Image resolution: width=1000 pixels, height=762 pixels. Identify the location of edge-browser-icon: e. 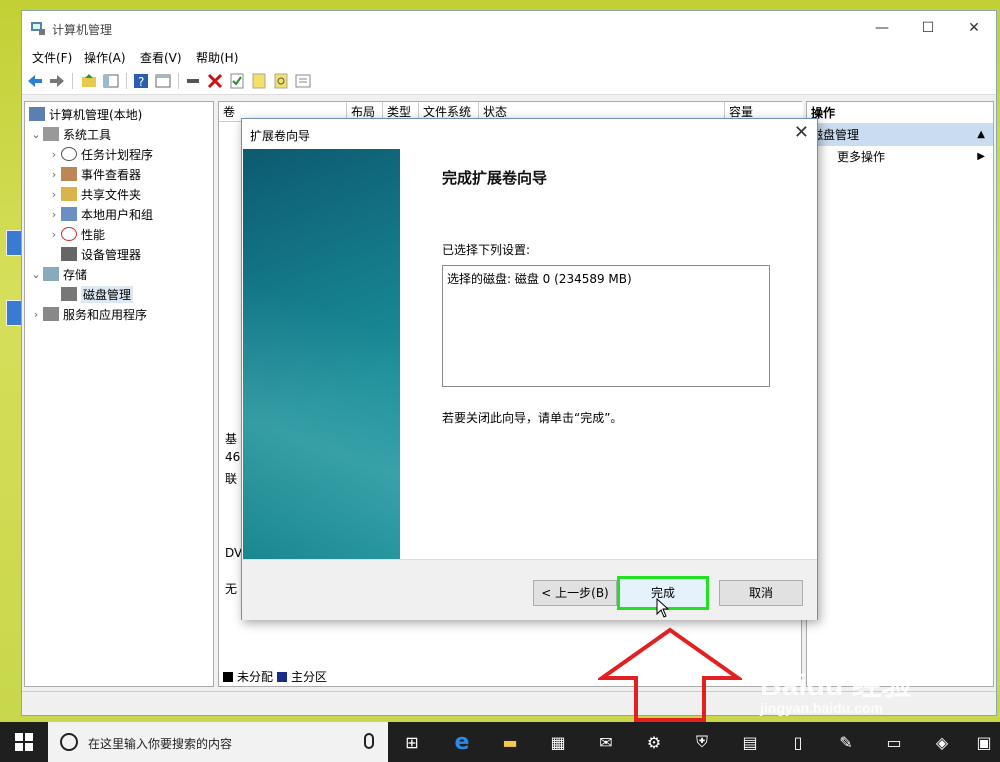
(462, 742).